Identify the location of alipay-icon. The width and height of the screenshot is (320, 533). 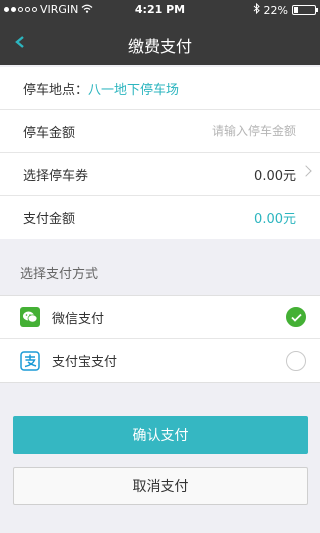
(30, 360).